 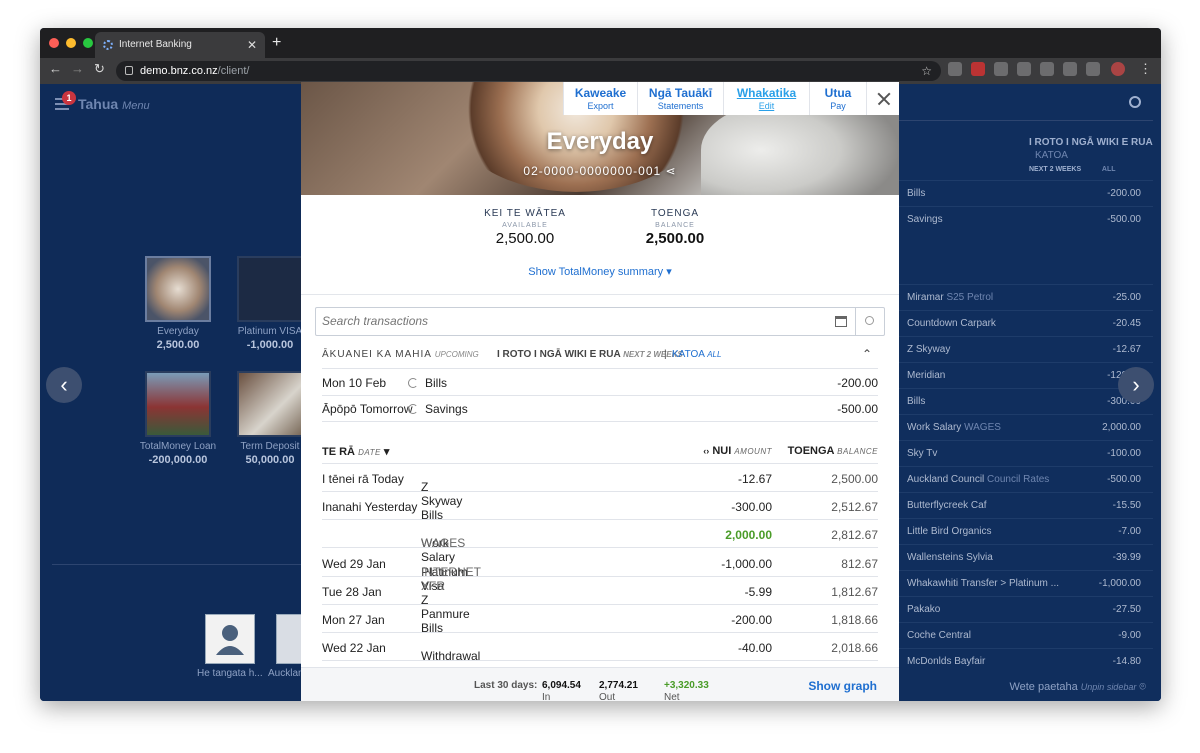 I want to click on search-icon, so click(x=1135, y=102).